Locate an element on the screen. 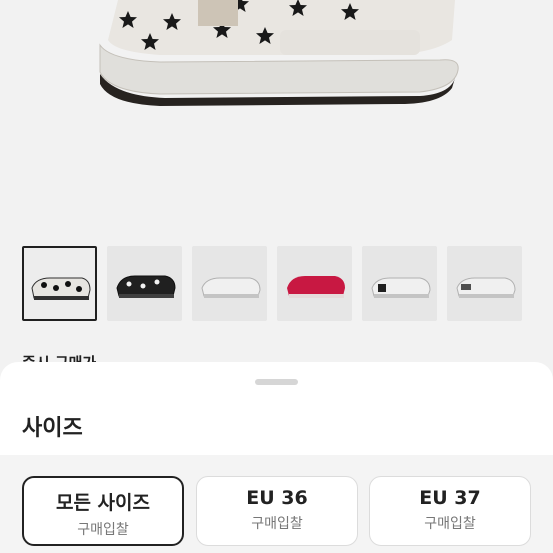 This screenshot has width=553, height=553. size-option-label: EU 37 is located at coordinates (450, 498).